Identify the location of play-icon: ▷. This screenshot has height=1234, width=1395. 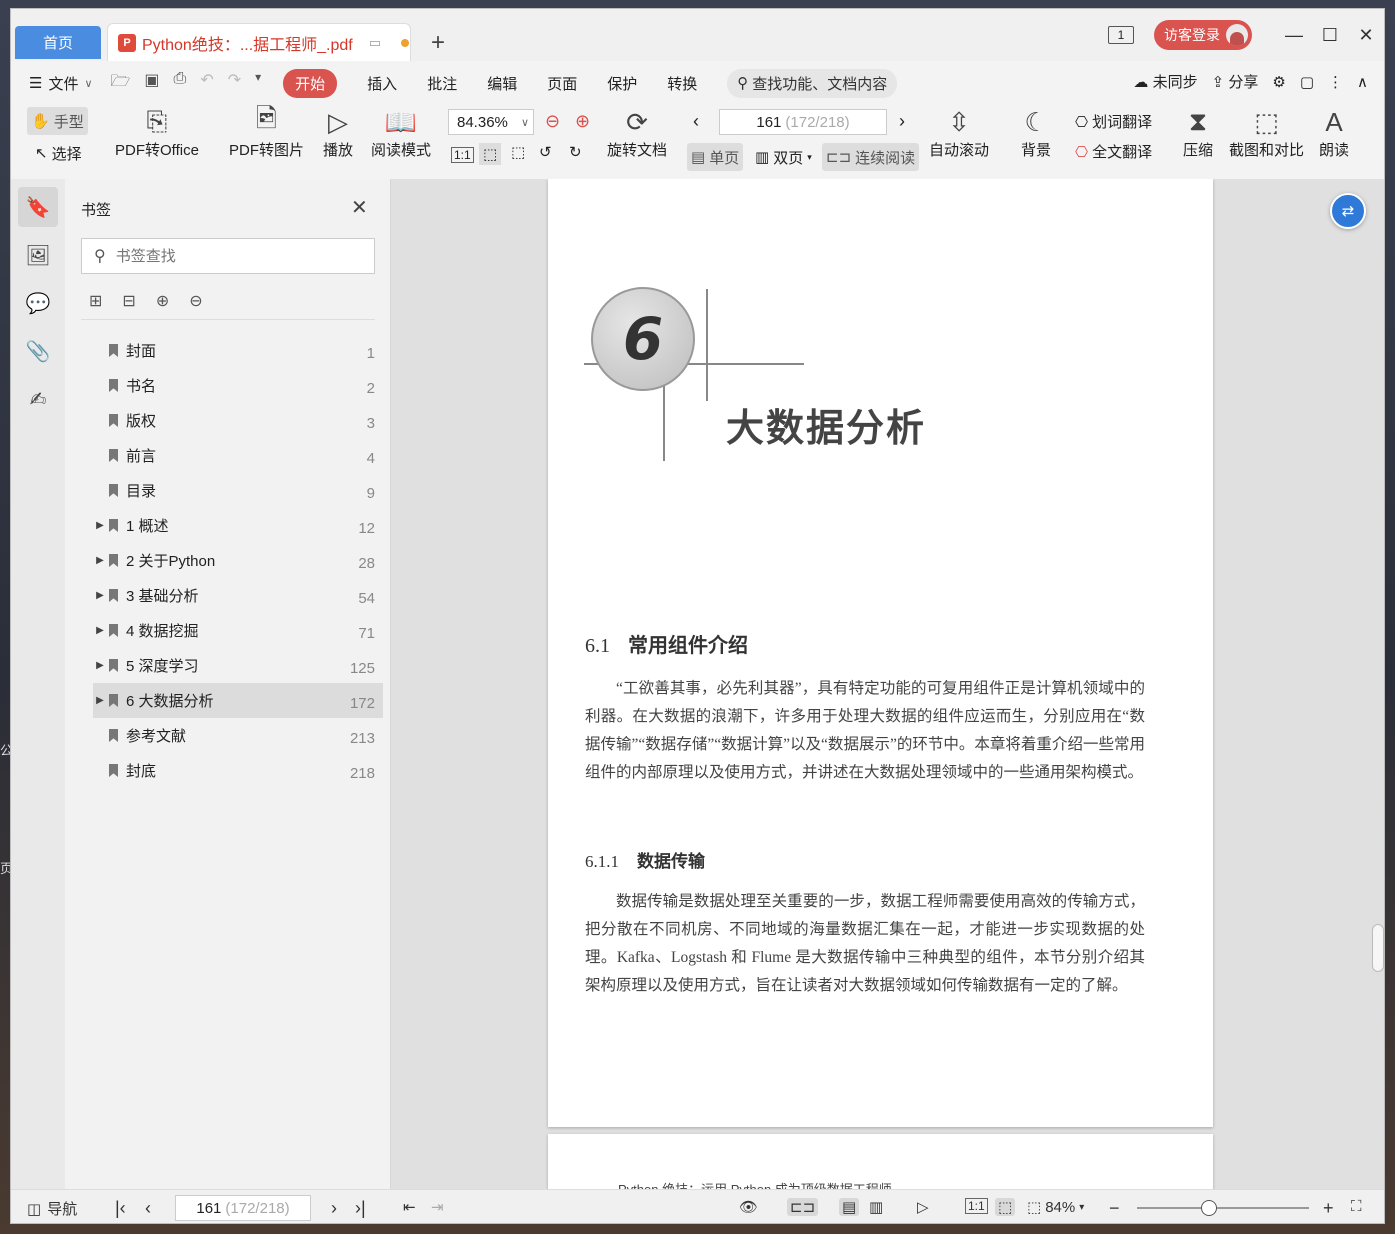
(923, 1207).